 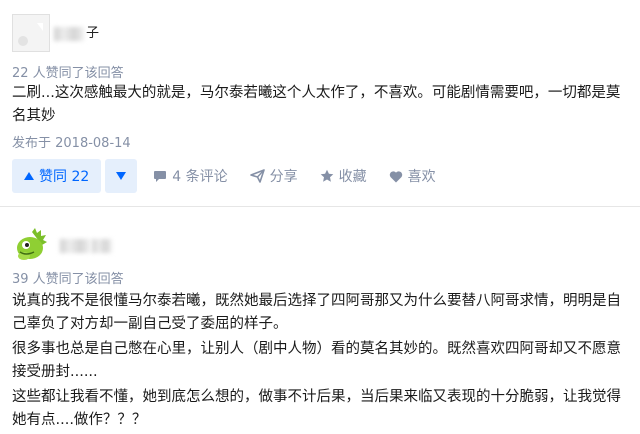 I want to click on answer-divider, so click(x=320, y=206).